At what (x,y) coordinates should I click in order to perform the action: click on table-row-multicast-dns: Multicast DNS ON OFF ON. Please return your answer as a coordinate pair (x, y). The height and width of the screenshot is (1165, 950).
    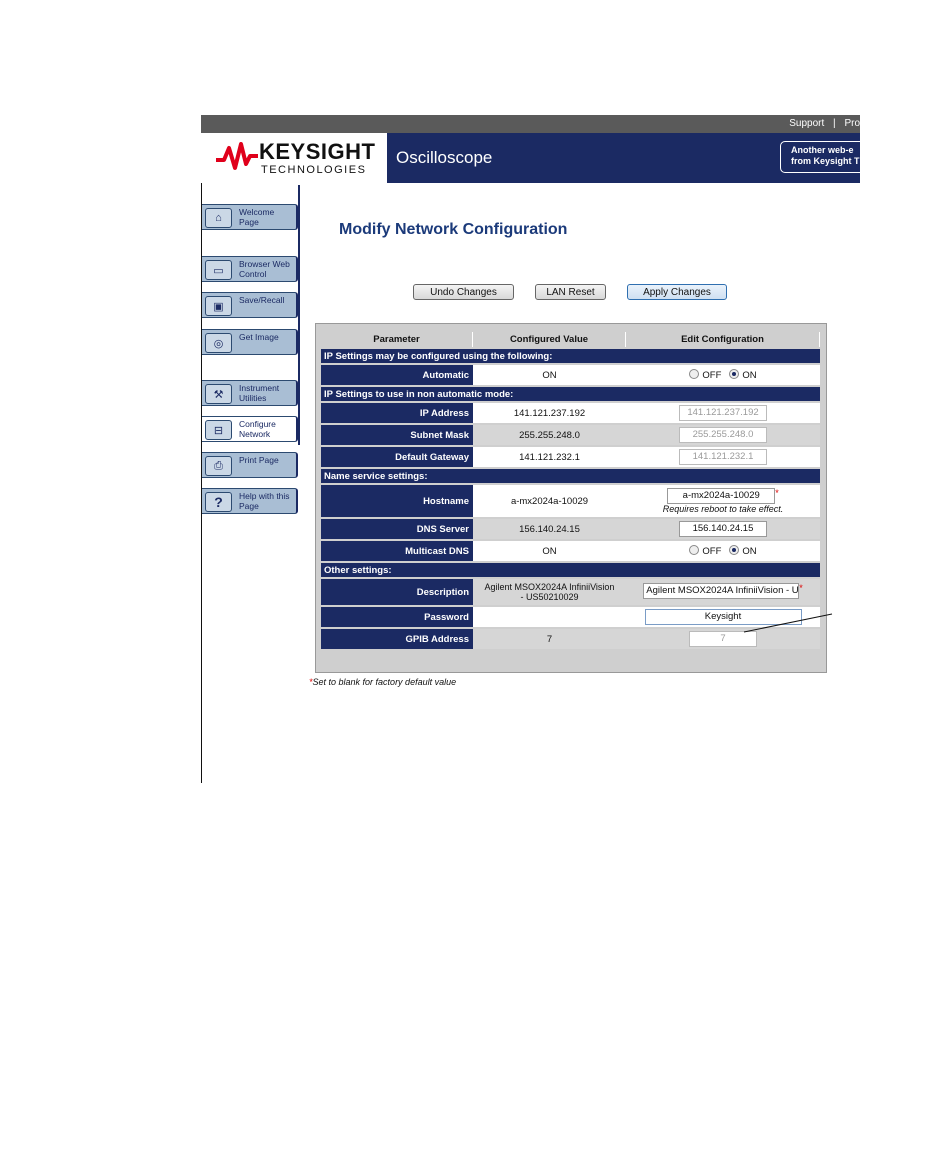
    Looking at the image, I should click on (570, 551).